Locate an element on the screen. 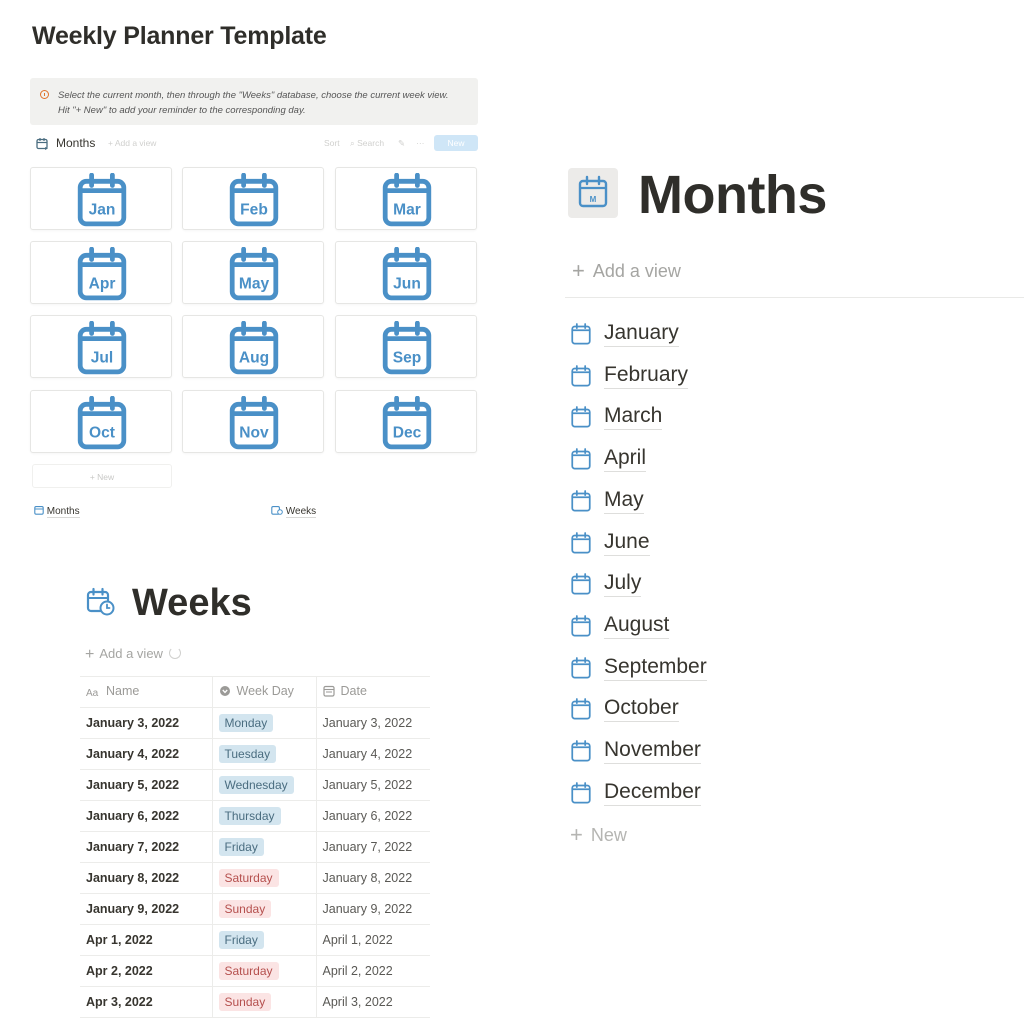 Image resolution: width=1024 pixels, height=1024 pixels. column-header-name: Aa Name is located at coordinates (146, 692).